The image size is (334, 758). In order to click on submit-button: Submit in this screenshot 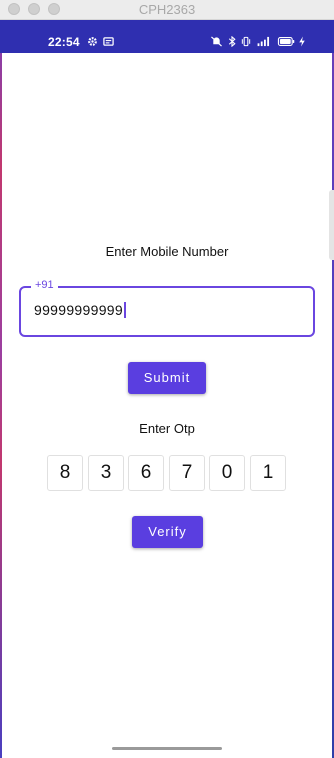, I will do `click(167, 378)`.